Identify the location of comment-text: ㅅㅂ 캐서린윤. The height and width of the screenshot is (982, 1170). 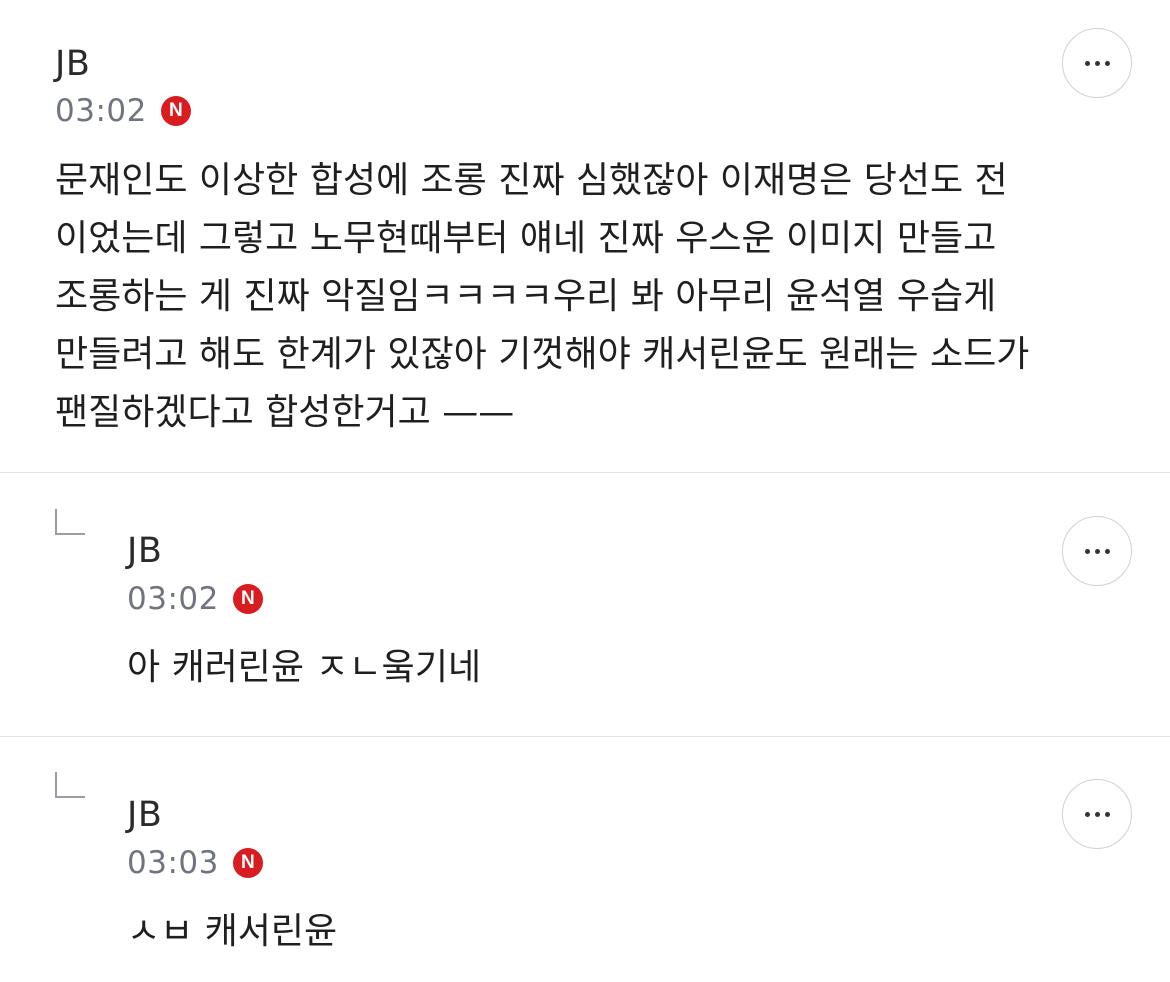
(232, 931).